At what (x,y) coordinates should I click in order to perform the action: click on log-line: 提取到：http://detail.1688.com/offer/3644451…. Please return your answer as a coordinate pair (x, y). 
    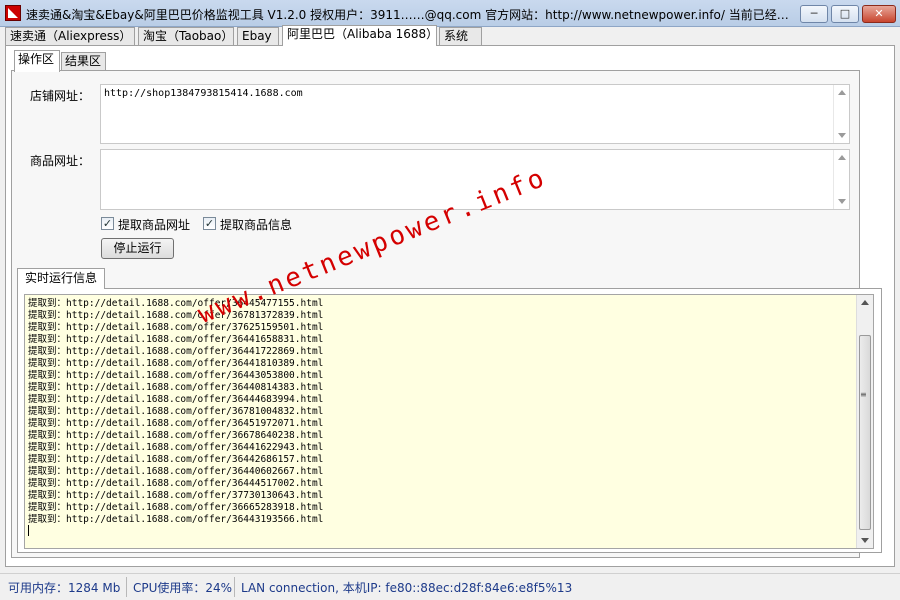
    Looking at the image, I should click on (176, 483).